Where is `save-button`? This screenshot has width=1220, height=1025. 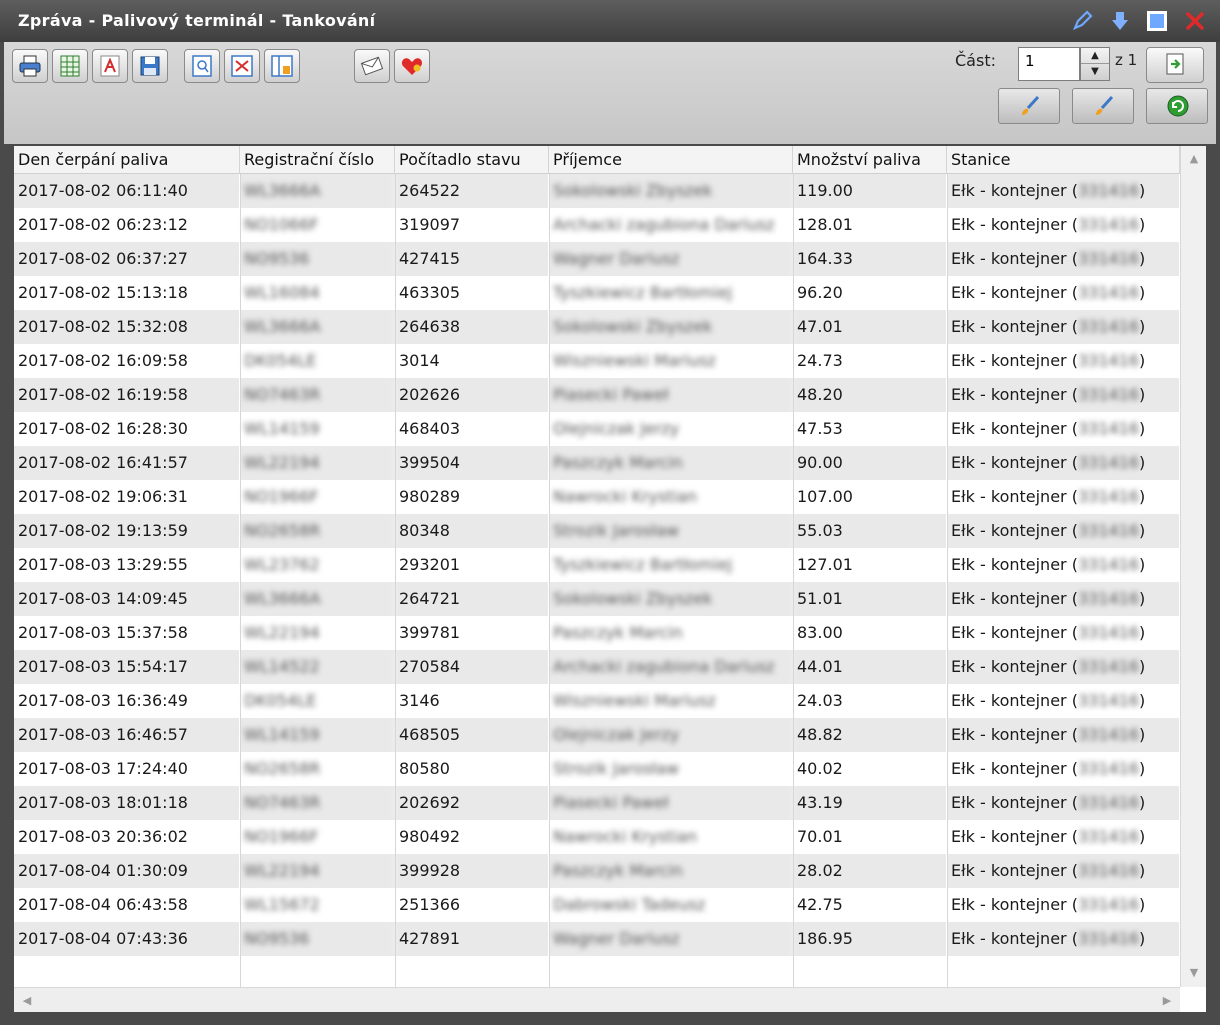 save-button is located at coordinates (150, 66).